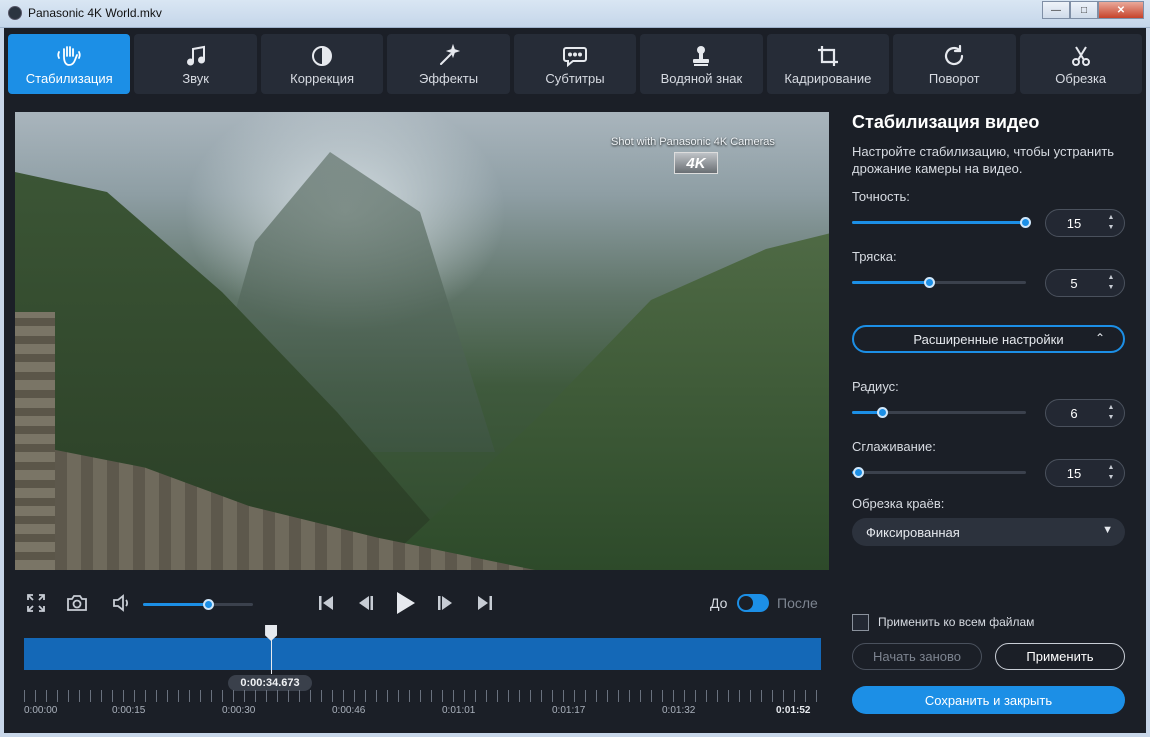 The image size is (1150, 737). Describe the element at coordinates (894, 446) in the screenshot. I see `smoothing-label: Сглаживание:` at that location.